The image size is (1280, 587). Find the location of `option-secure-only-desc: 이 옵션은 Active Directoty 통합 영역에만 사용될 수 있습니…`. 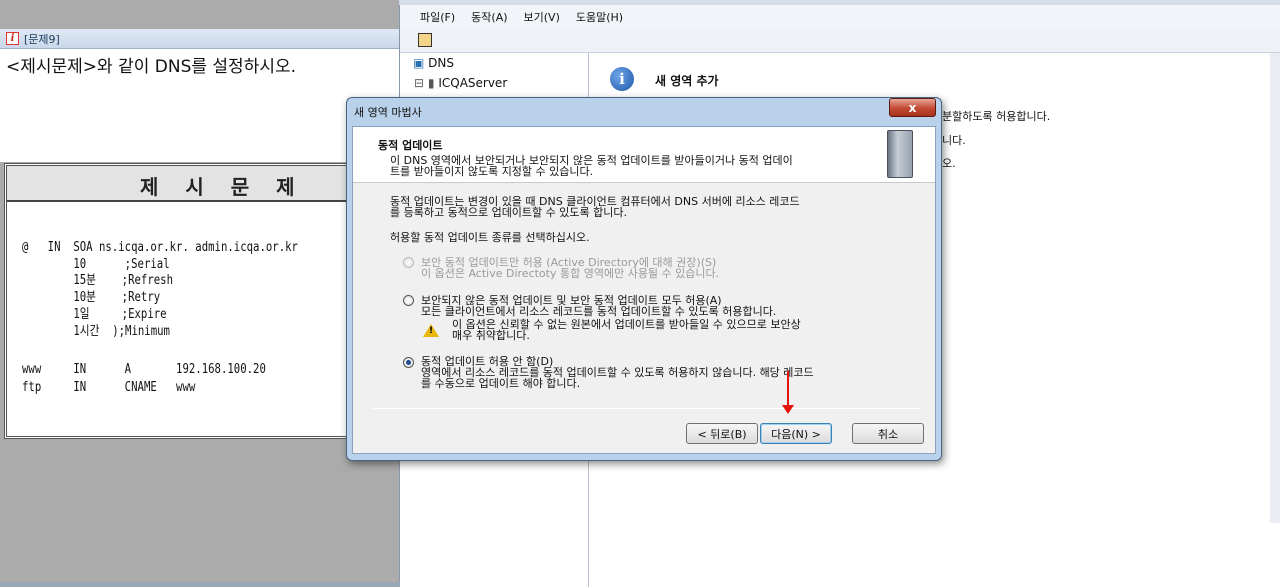

option-secure-only-desc: 이 옵션은 Active Directoty 통합 영역에만 사용될 수 있습니… is located at coordinates (570, 273).